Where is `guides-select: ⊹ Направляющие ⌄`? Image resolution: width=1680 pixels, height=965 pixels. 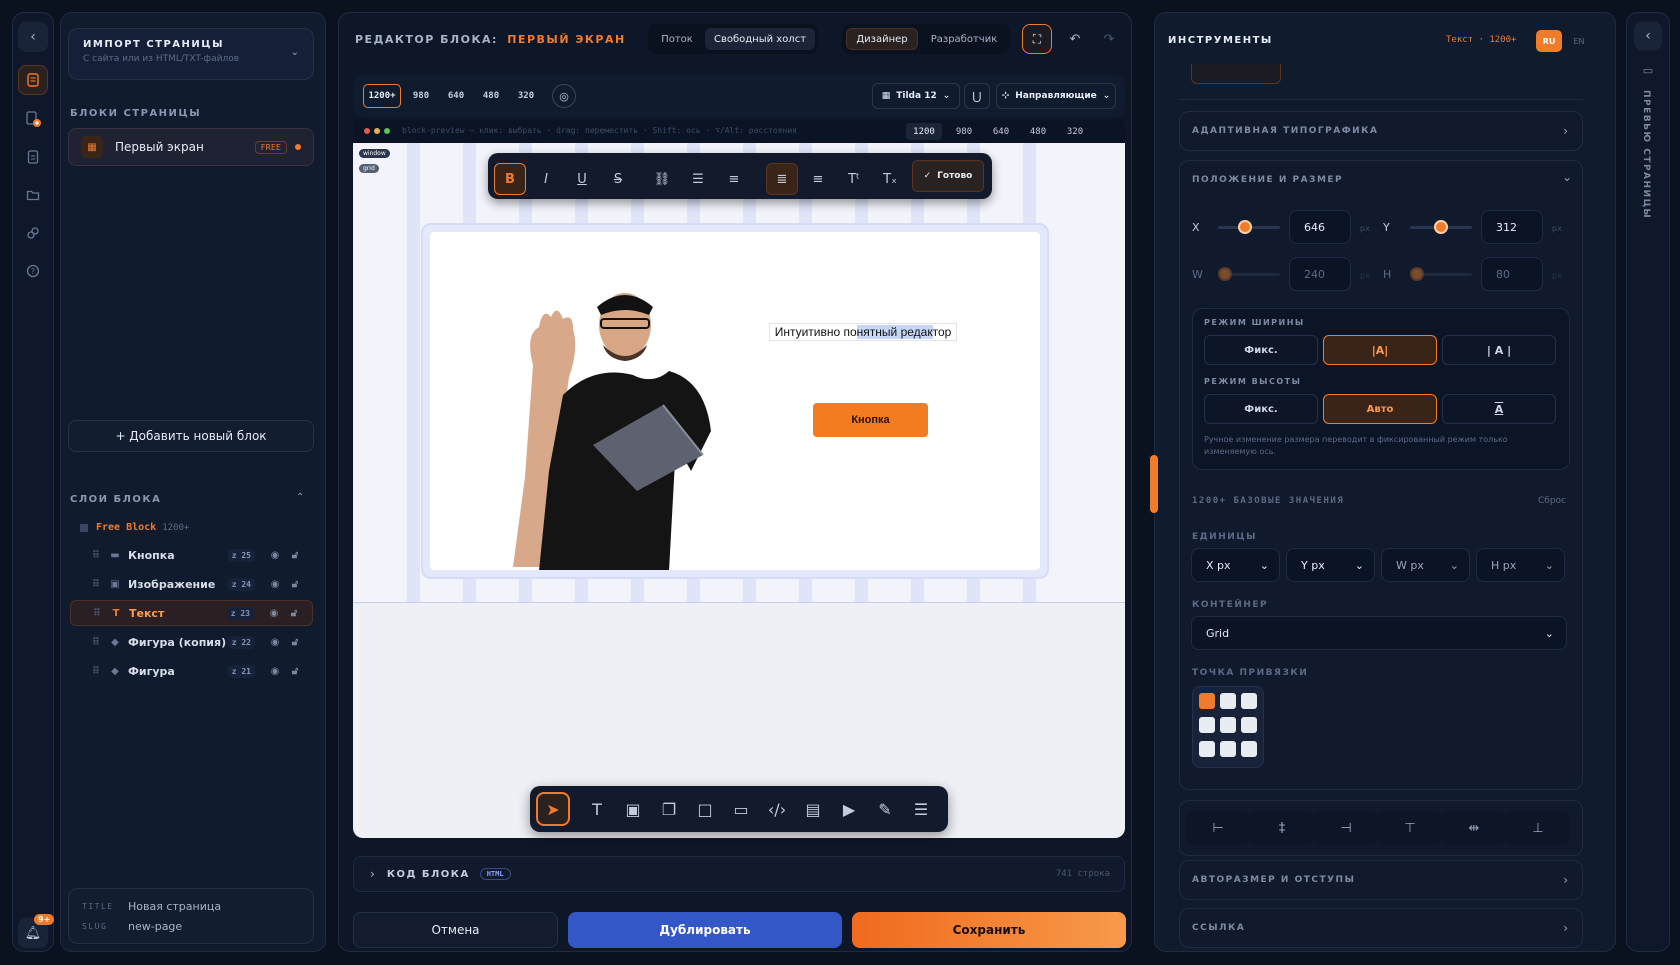 guides-select: ⊹ Направляющие ⌄ is located at coordinates (1056, 96).